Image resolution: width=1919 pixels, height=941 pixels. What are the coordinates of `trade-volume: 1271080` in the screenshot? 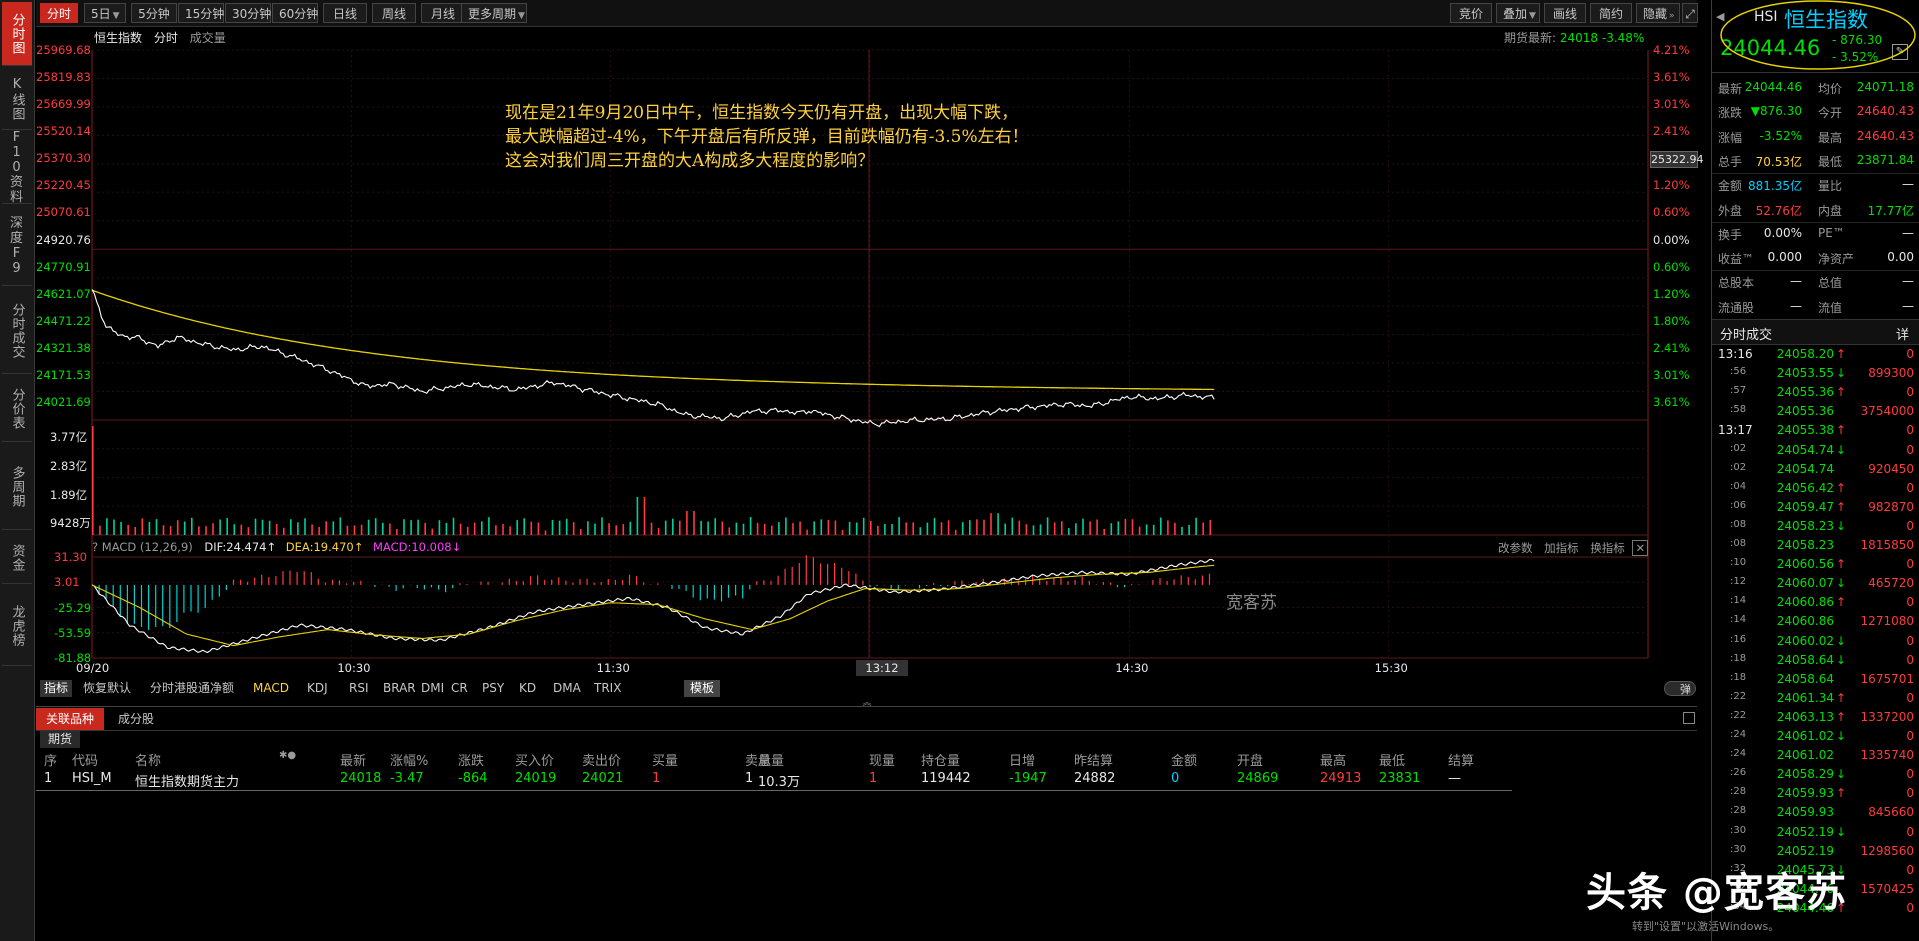 It's located at (1887, 621).